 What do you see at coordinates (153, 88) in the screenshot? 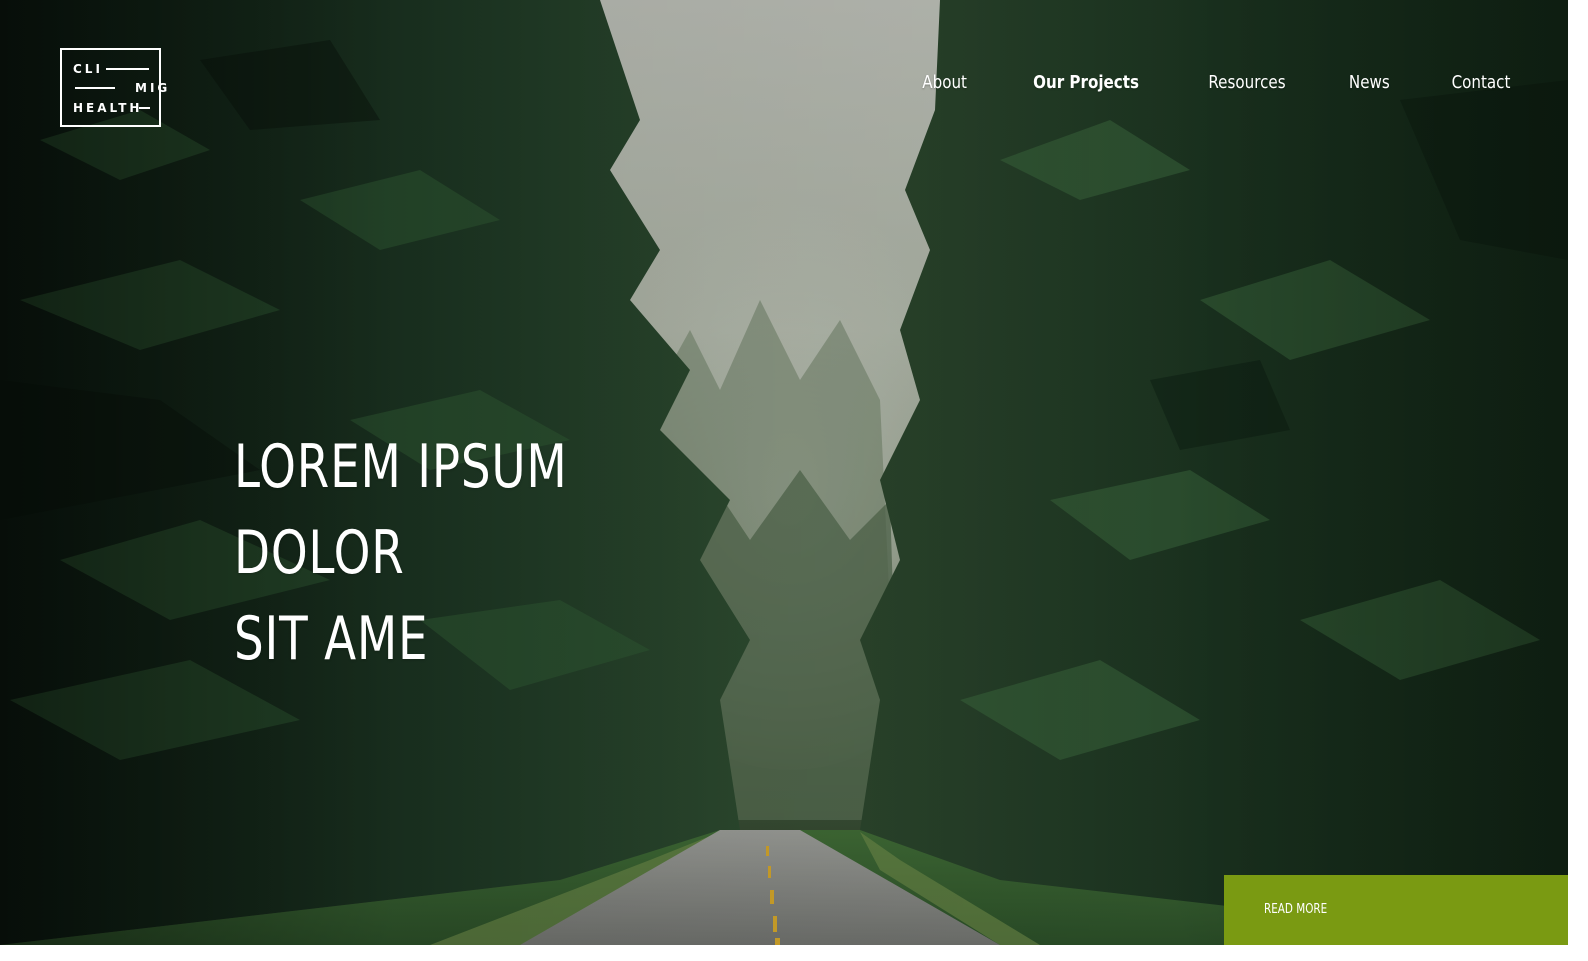
I see `logo-text-line2: MIG` at bounding box center [153, 88].